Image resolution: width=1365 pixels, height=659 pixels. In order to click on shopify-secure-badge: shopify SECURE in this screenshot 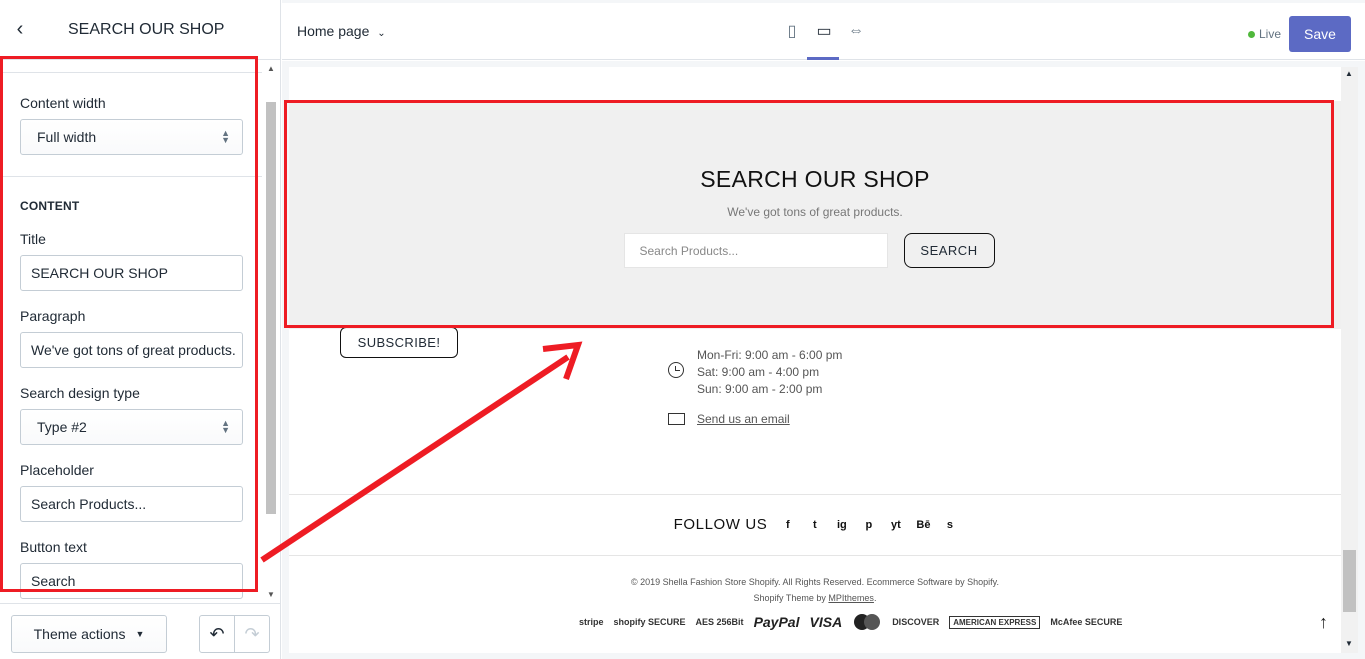, I will do `click(649, 622)`.